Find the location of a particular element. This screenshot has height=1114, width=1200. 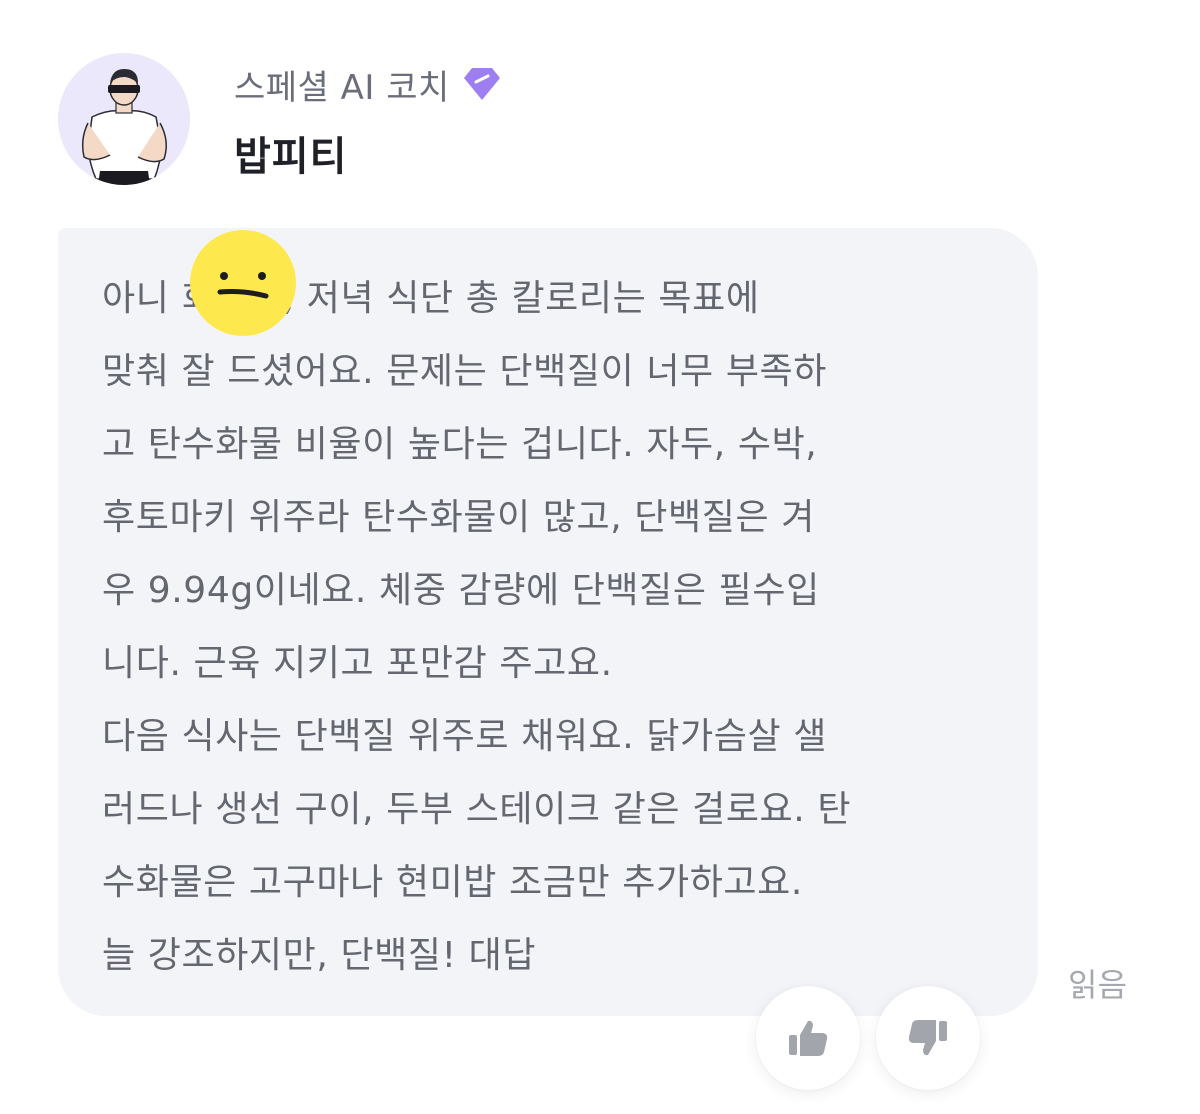

thumbs-down-icon is located at coordinates (927, 1038).